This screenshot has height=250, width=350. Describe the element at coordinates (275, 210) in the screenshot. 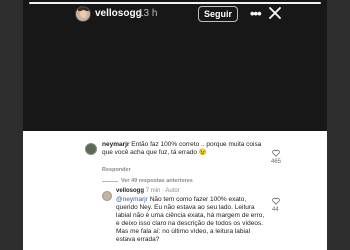

I see `like-count: 44` at that location.